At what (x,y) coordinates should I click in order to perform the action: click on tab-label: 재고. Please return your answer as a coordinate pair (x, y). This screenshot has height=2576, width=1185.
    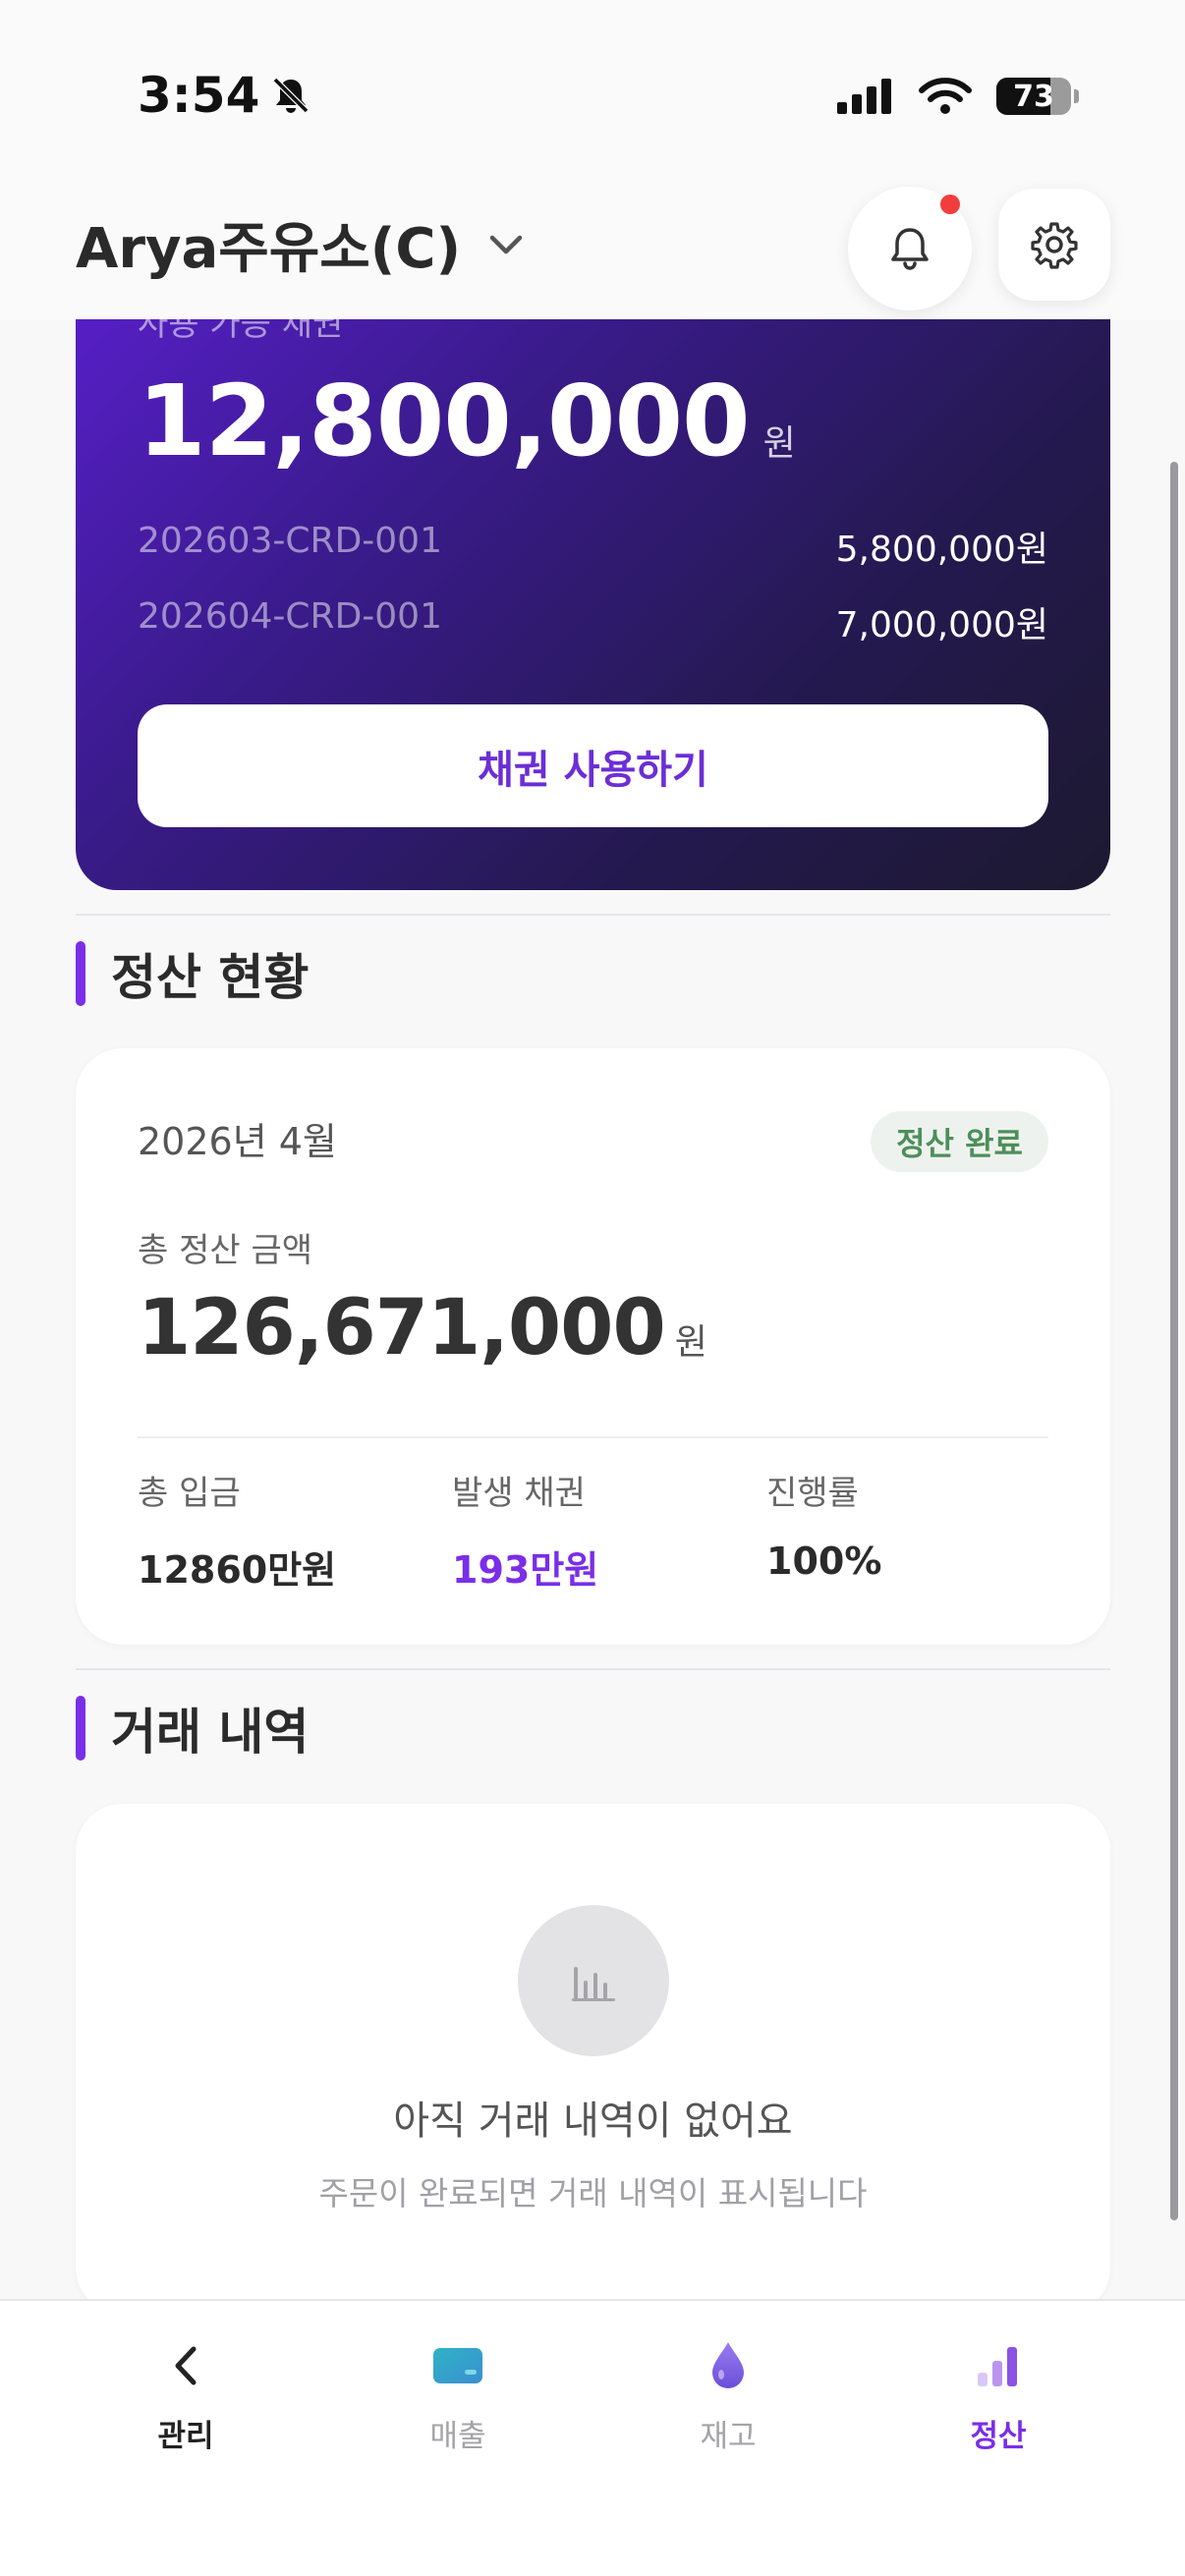
    Looking at the image, I should click on (728, 2436).